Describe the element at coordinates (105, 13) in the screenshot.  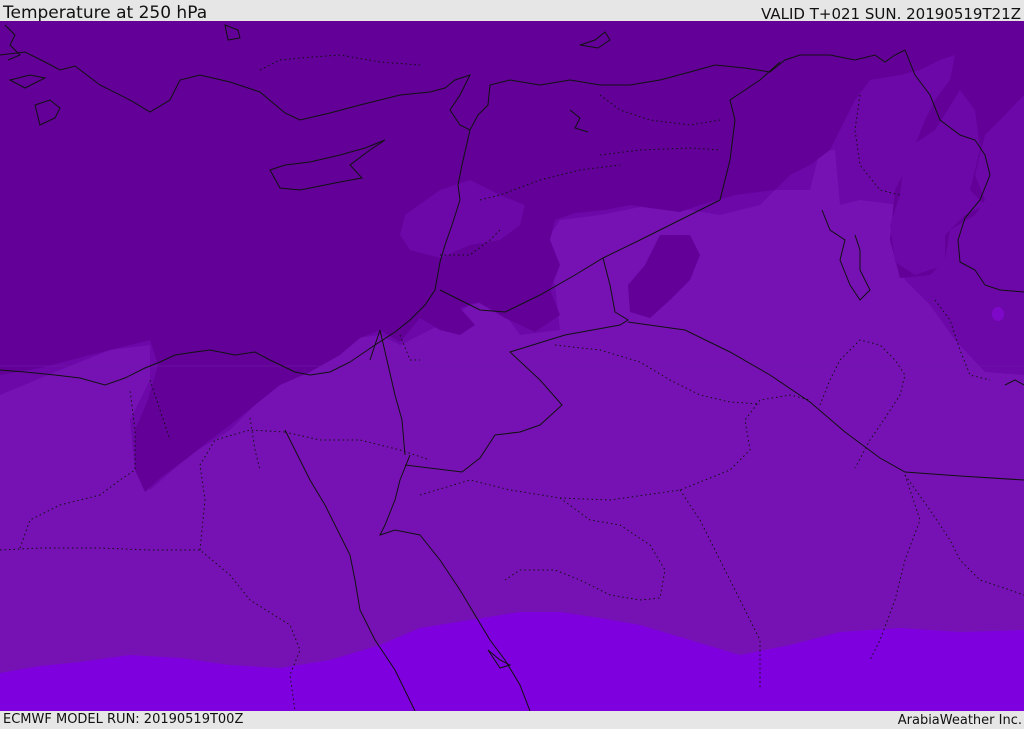
I see `map-title: Temperature at 250 hPa` at that location.